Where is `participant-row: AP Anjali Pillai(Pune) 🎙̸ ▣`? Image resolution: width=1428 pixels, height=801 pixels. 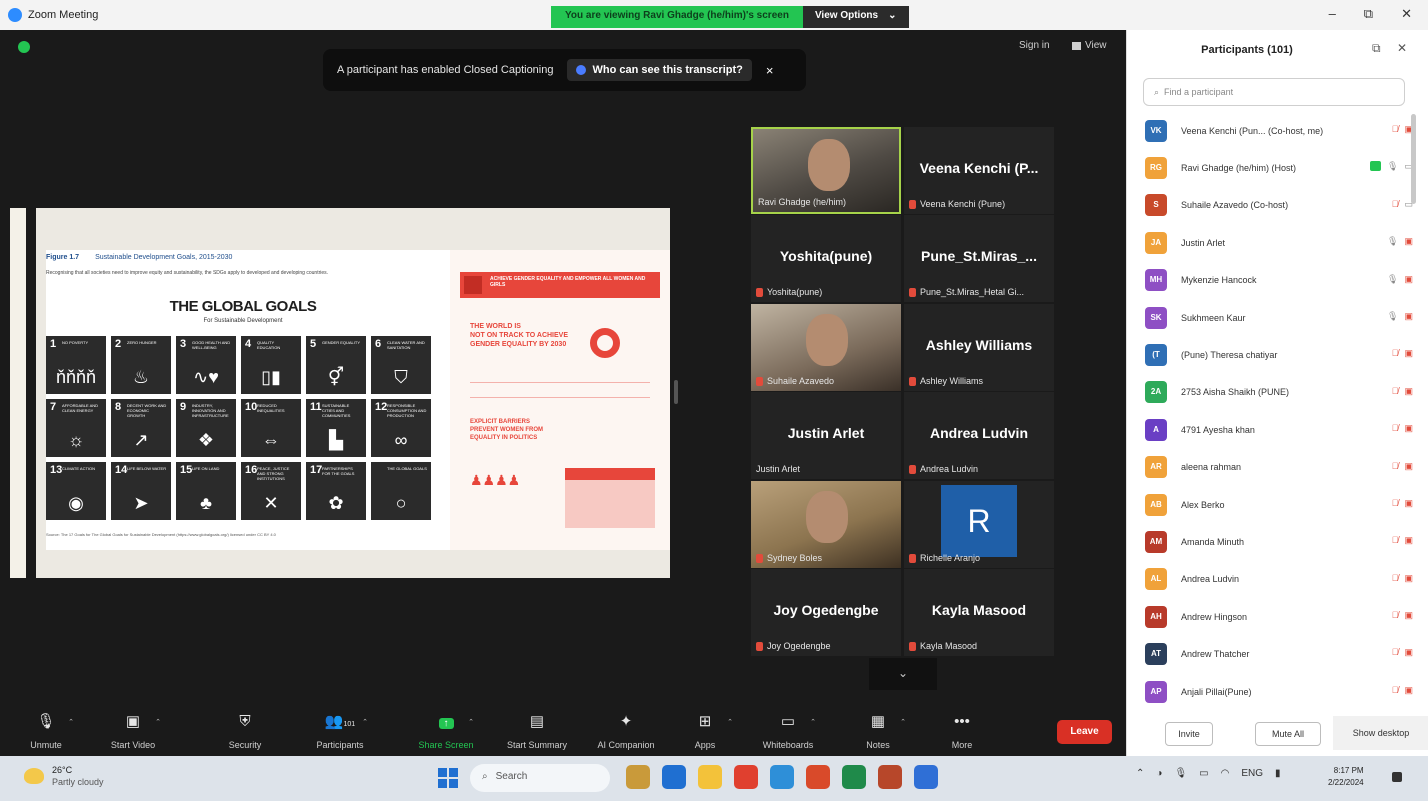
participant-row: AP Anjali Pillai(Pune) 🎙̸ ▣ is located at coordinates (1279, 691).